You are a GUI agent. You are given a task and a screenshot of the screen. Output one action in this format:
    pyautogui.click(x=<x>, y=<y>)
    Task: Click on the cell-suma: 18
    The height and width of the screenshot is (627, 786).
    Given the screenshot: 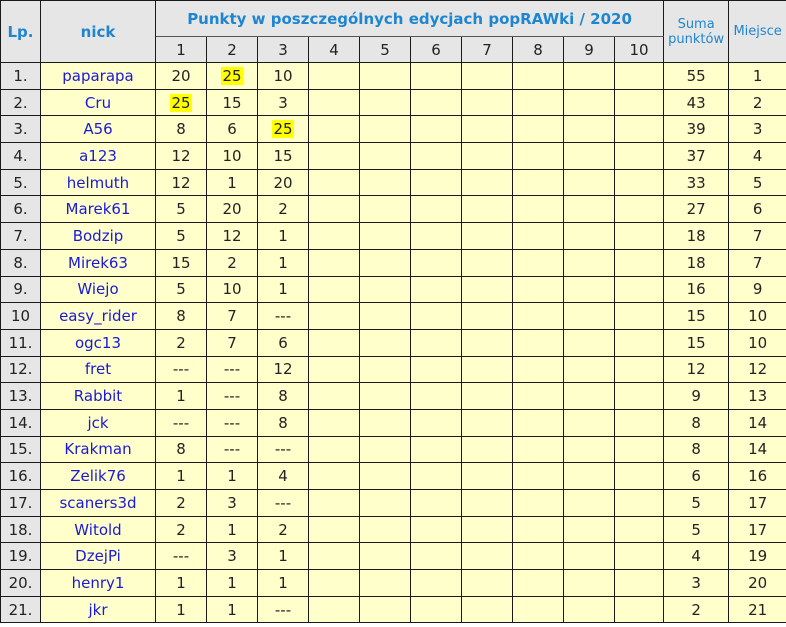 What is the action you would take?
    pyautogui.click(x=696, y=236)
    